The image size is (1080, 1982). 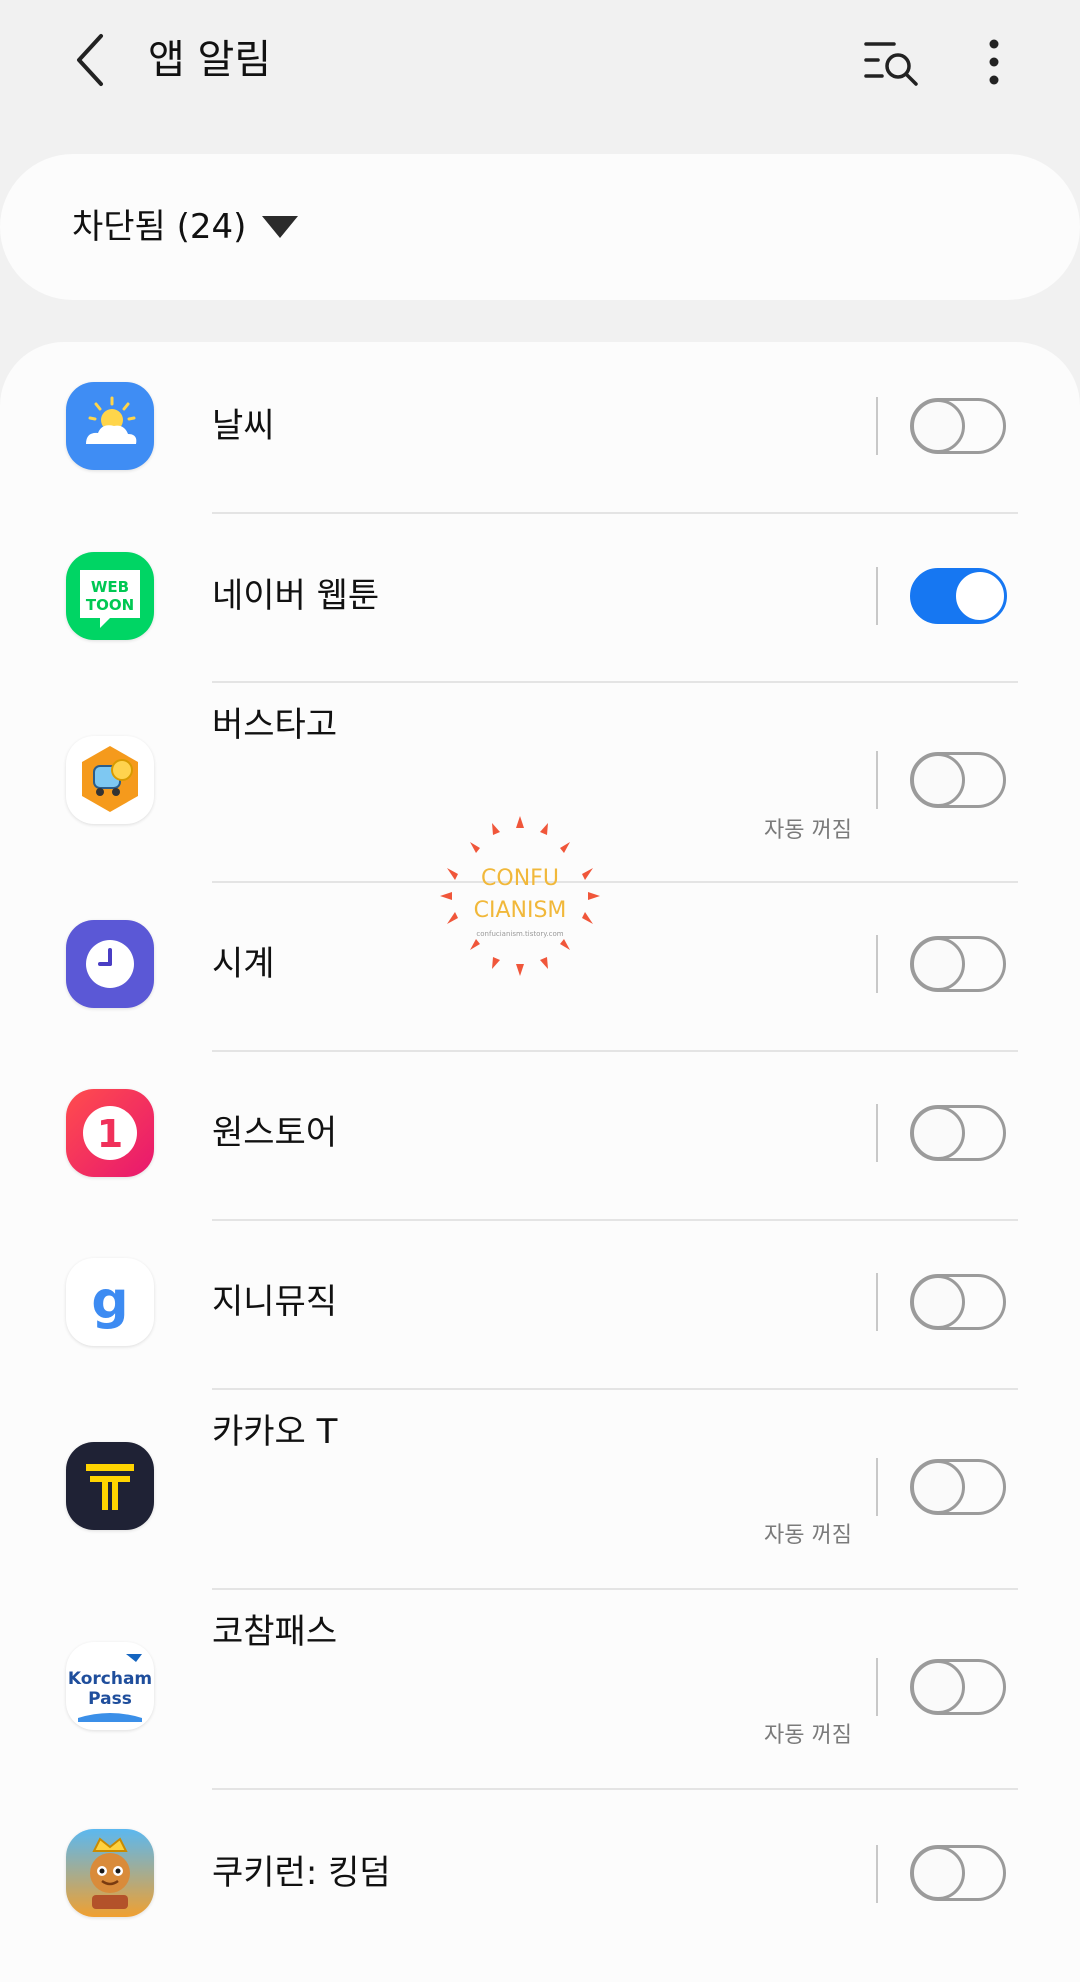 What do you see at coordinates (540, 1135) in the screenshot?
I see `list-item: 1 원스토어` at bounding box center [540, 1135].